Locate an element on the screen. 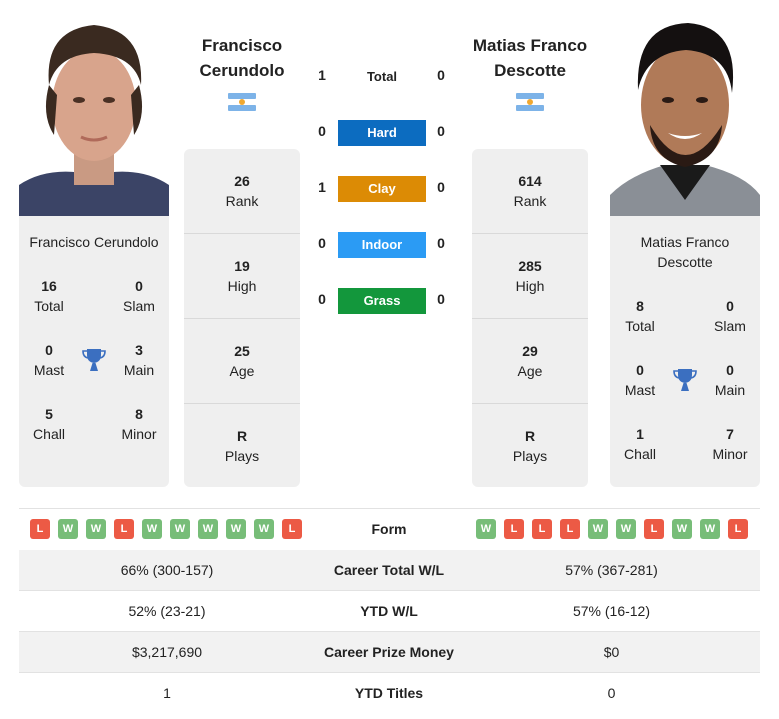  stats-label: Career Total W/L is located at coordinates (389, 570).